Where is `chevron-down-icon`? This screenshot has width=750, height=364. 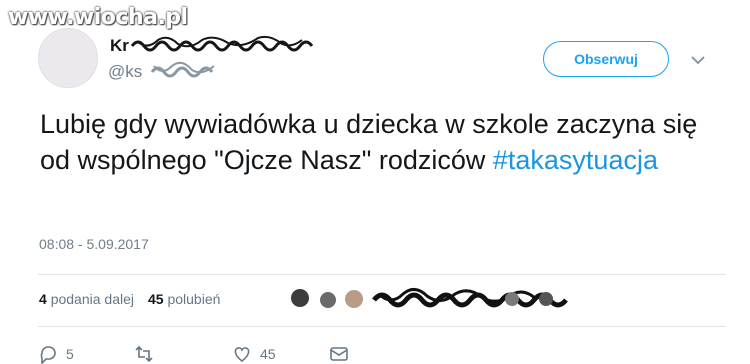
chevron-down-icon is located at coordinates (698, 60).